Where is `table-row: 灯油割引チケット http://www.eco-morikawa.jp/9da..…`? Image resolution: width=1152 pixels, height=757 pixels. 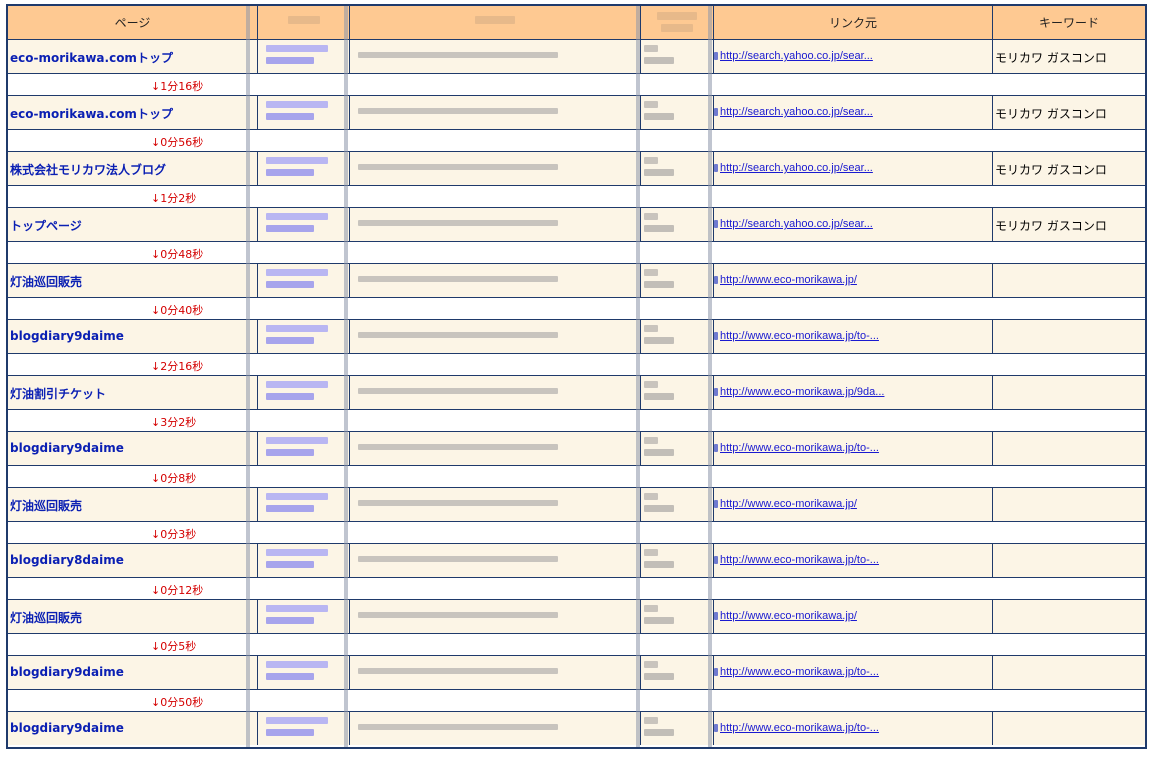
table-row: 灯油割引チケット http://www.eco-morikawa.jp/9da..… is located at coordinates (576, 392).